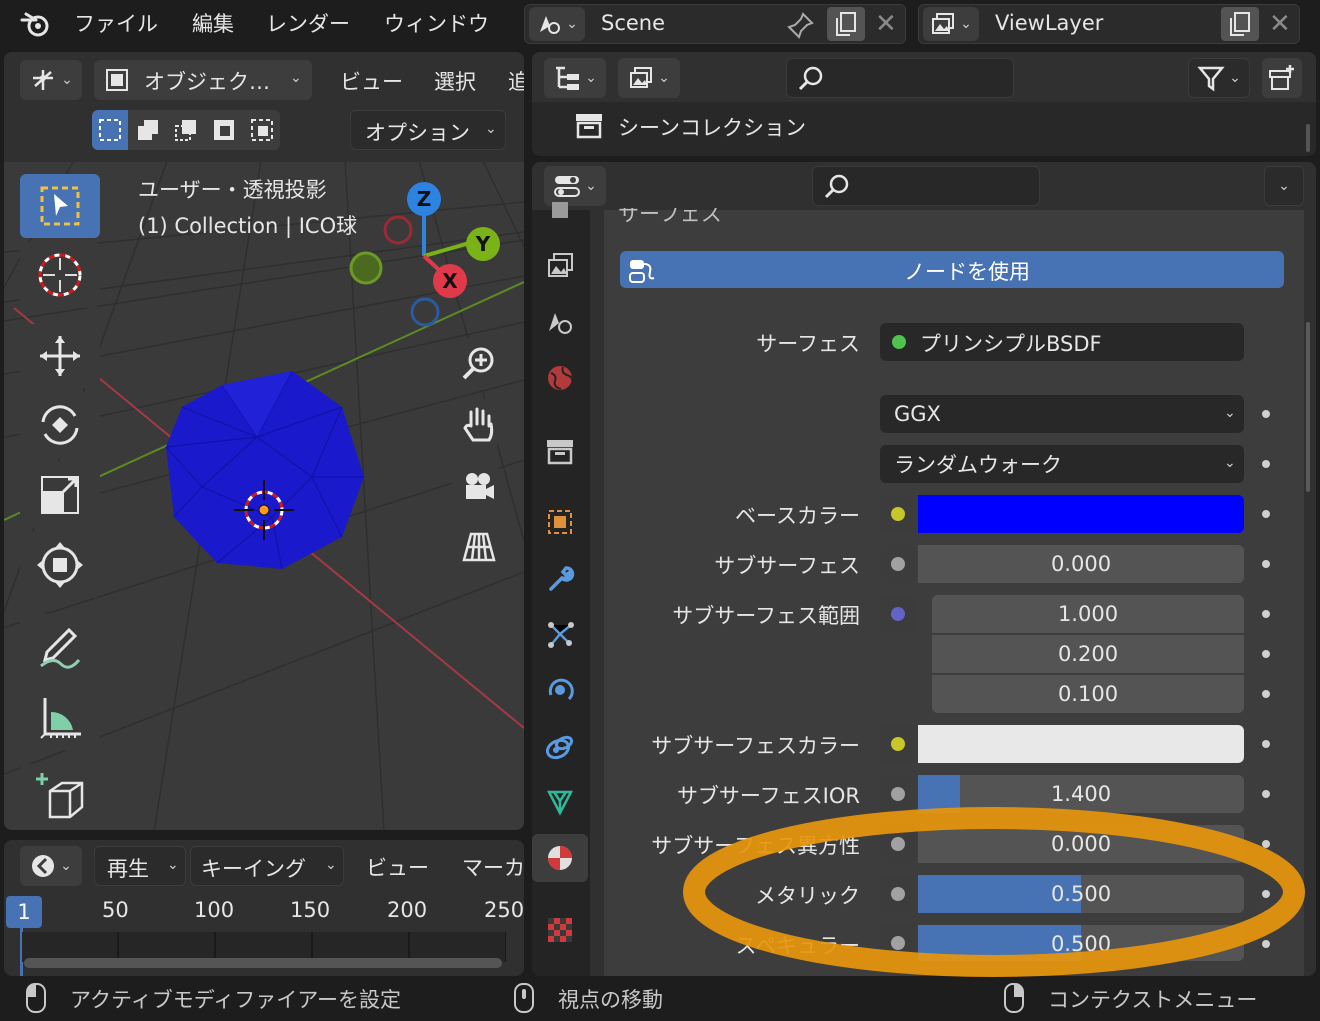 This screenshot has width=1320, height=1021. What do you see at coordinates (1081, 794) in the screenshot?
I see `subsurface-ior-field: 1.400` at bounding box center [1081, 794].